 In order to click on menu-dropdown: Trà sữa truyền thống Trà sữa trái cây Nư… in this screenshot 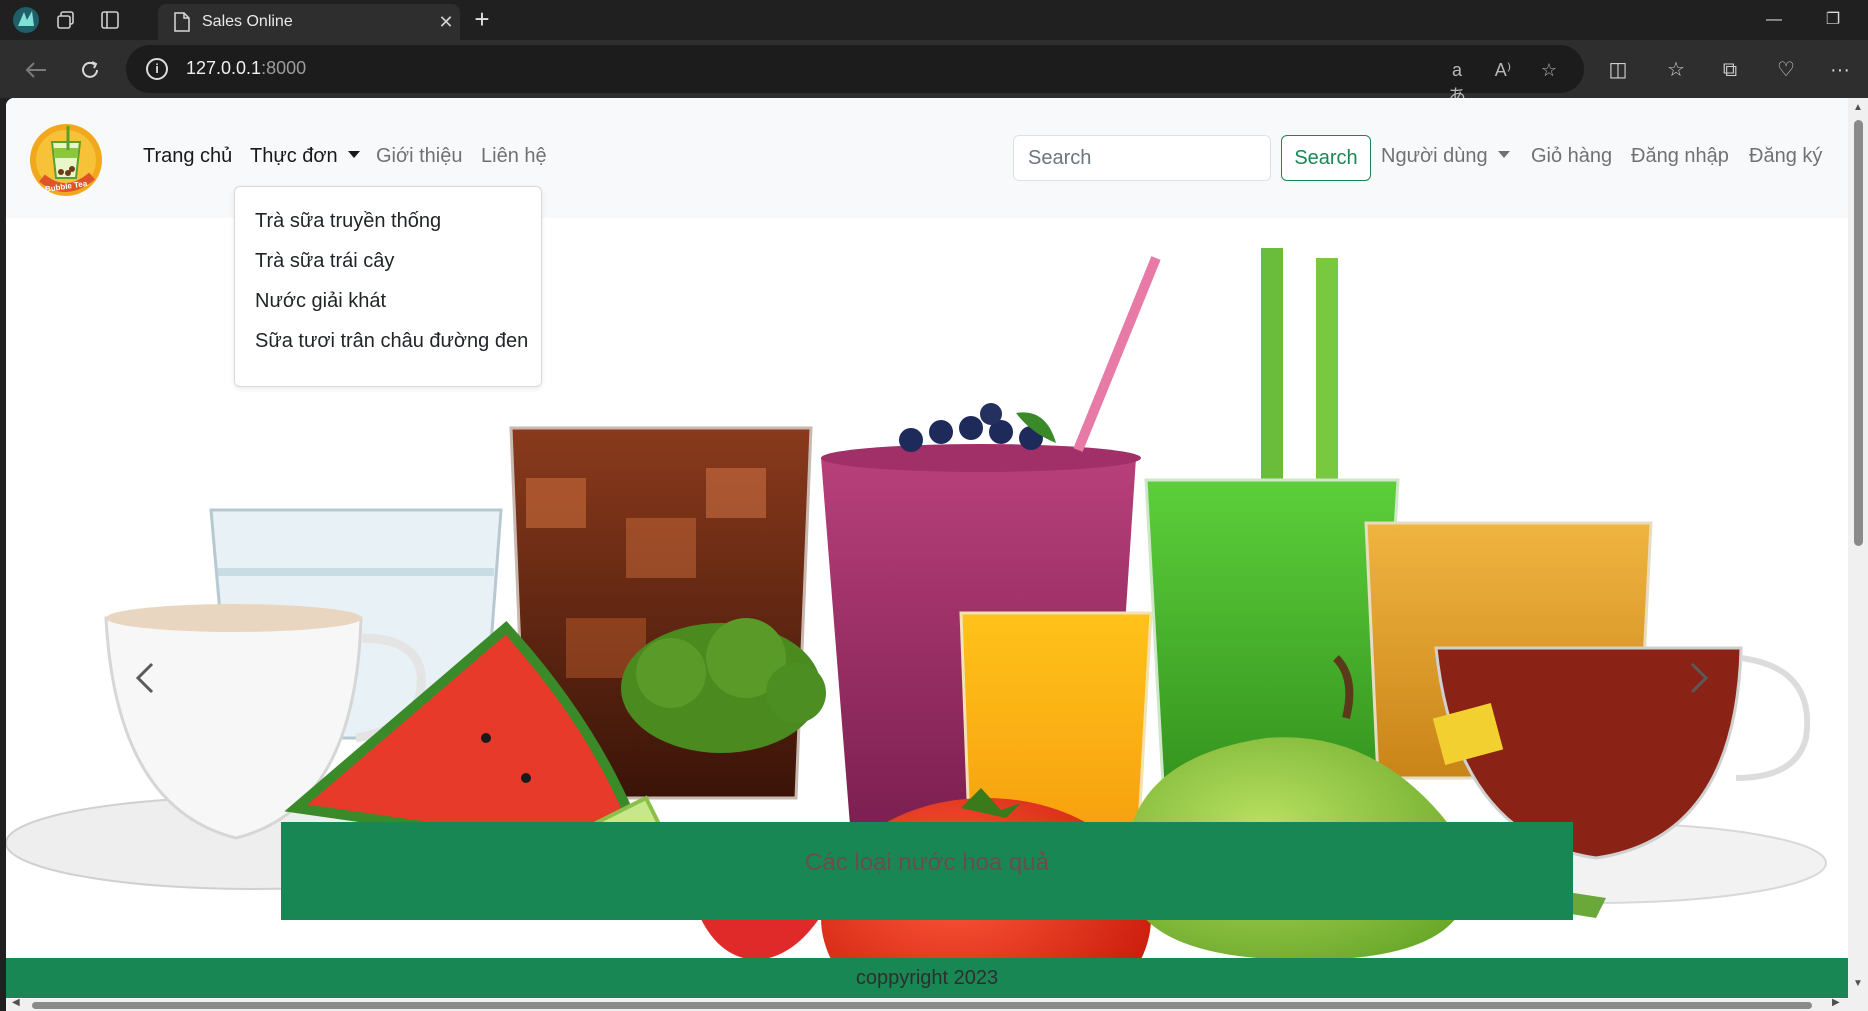, I will do `click(388, 286)`.